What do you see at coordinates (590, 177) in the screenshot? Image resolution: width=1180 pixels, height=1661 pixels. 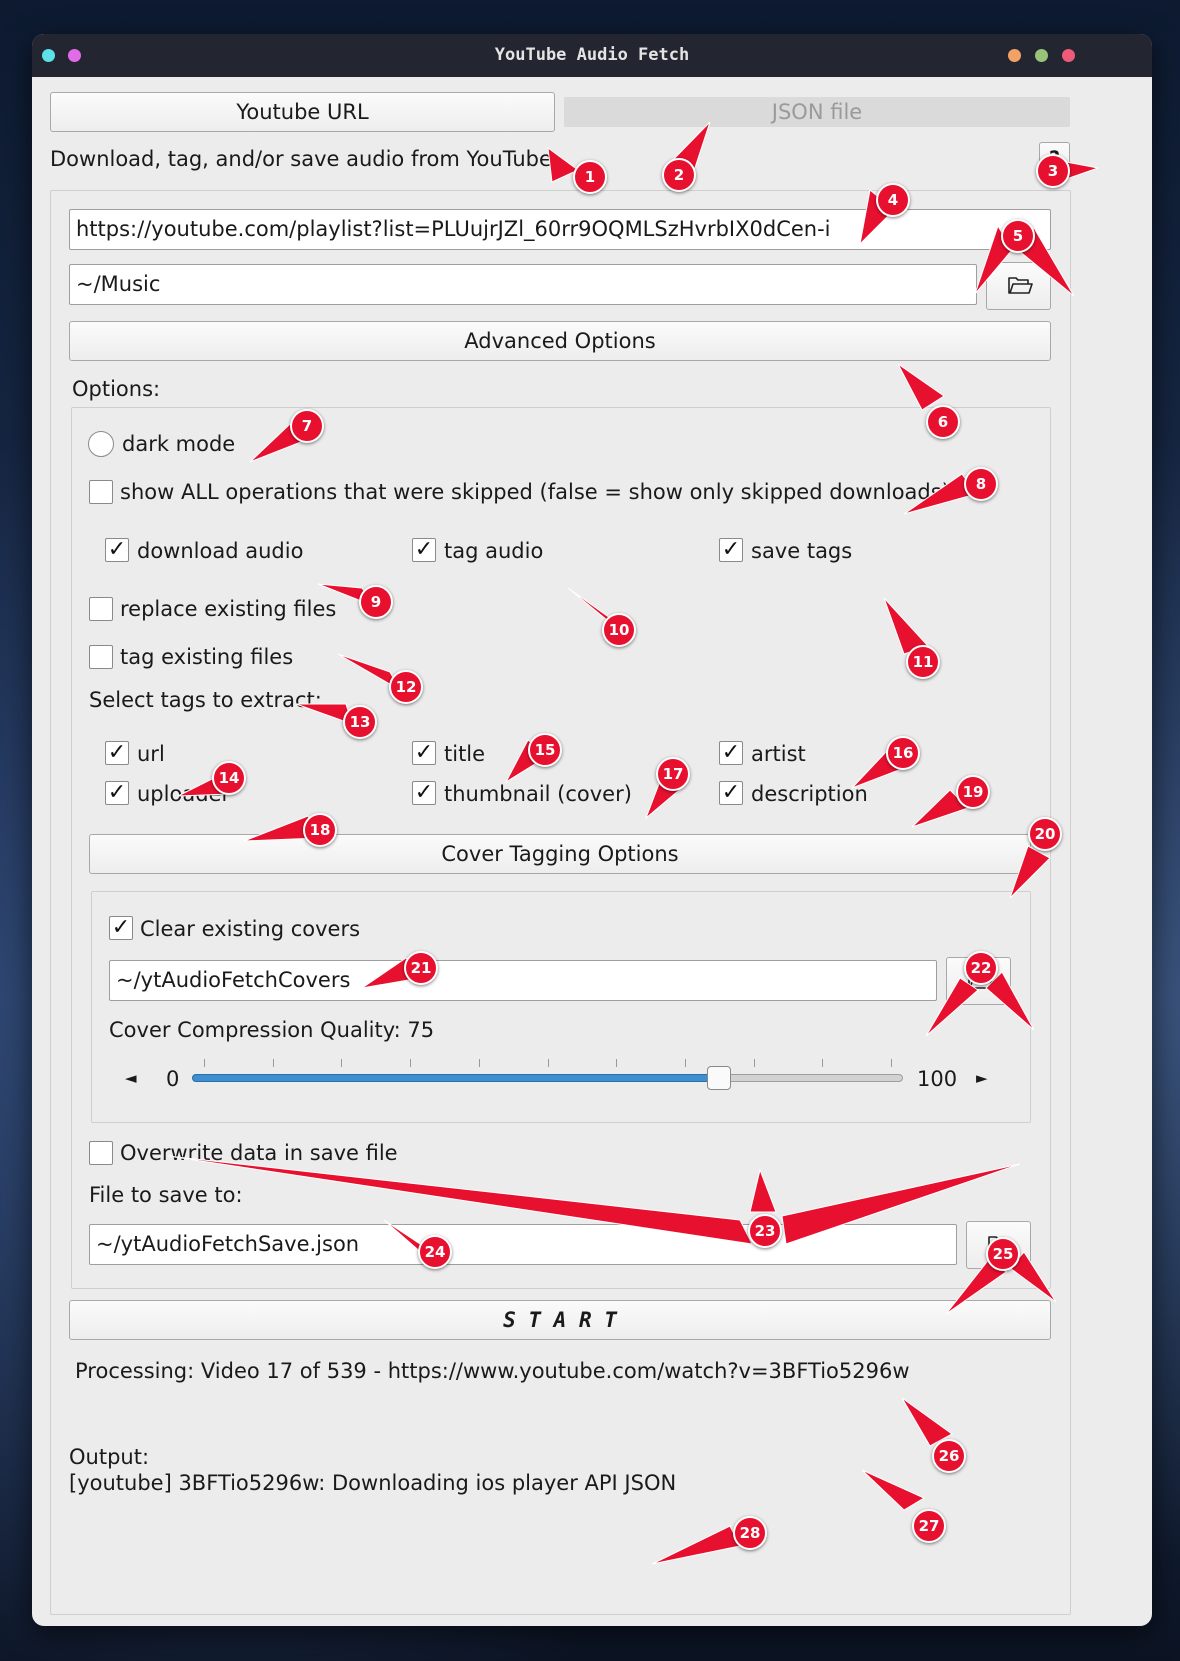 I see `marker-1: 1` at bounding box center [590, 177].